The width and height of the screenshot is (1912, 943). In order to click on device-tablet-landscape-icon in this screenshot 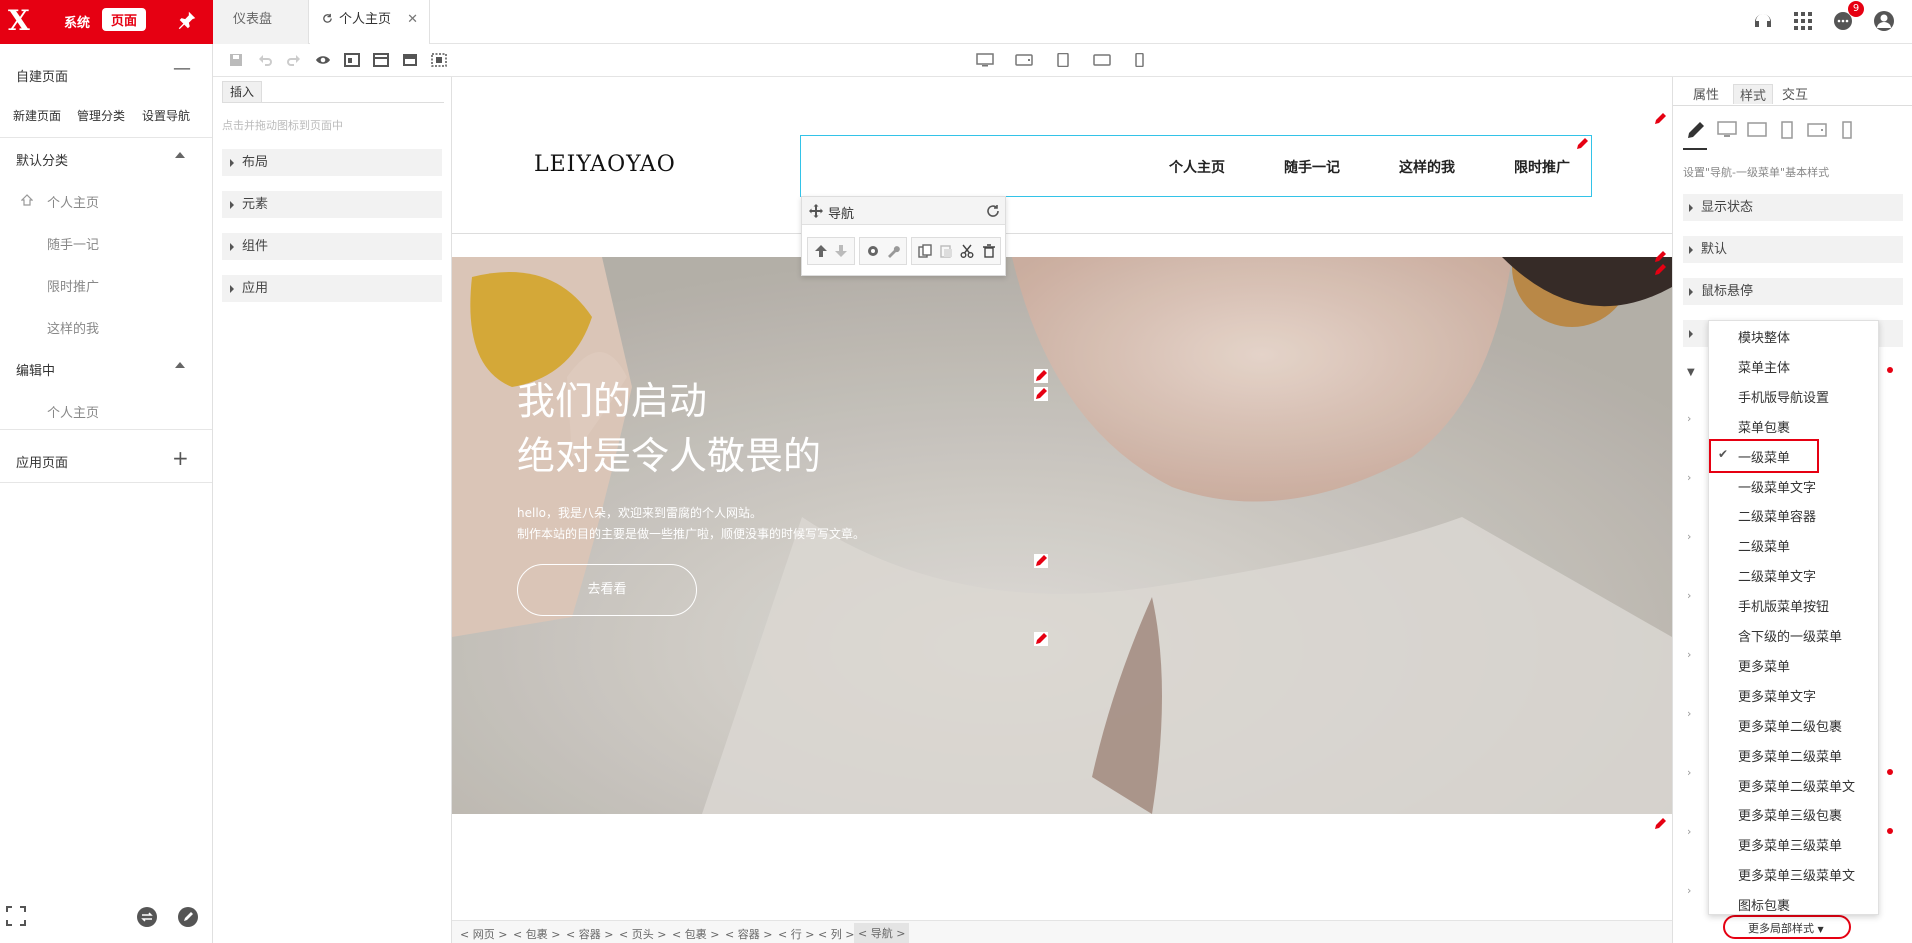, I will do `click(1817, 130)`.